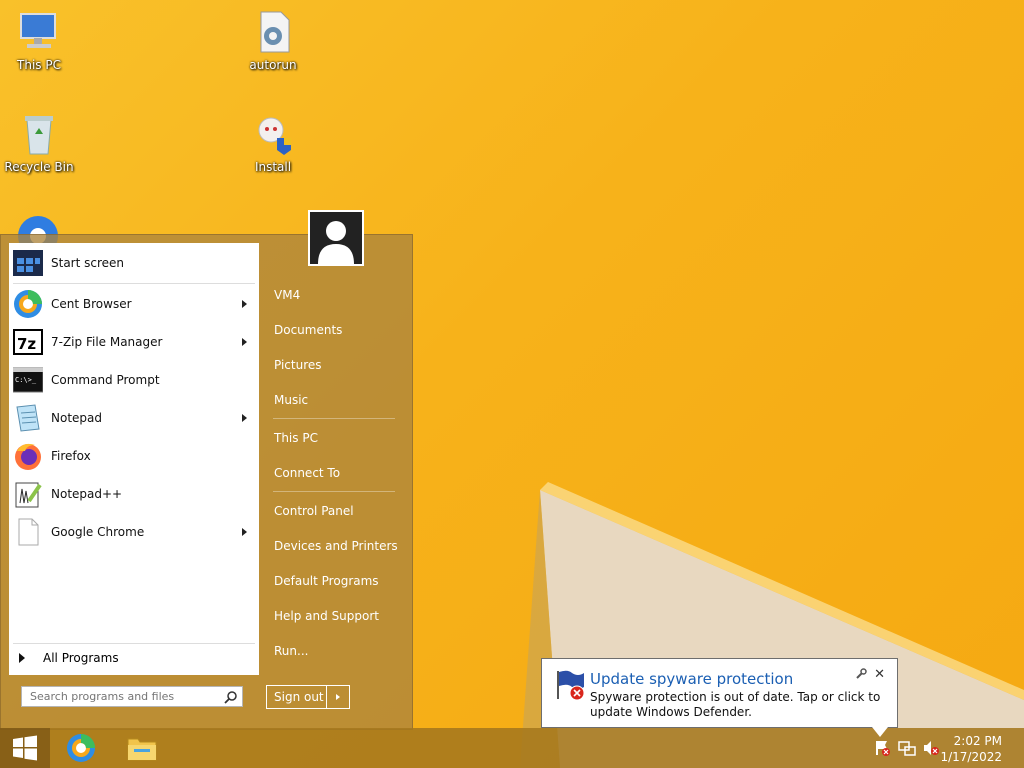 The image size is (1024, 768). Describe the element at coordinates (91, 304) in the screenshot. I see `program-label: Cent Browser` at that location.